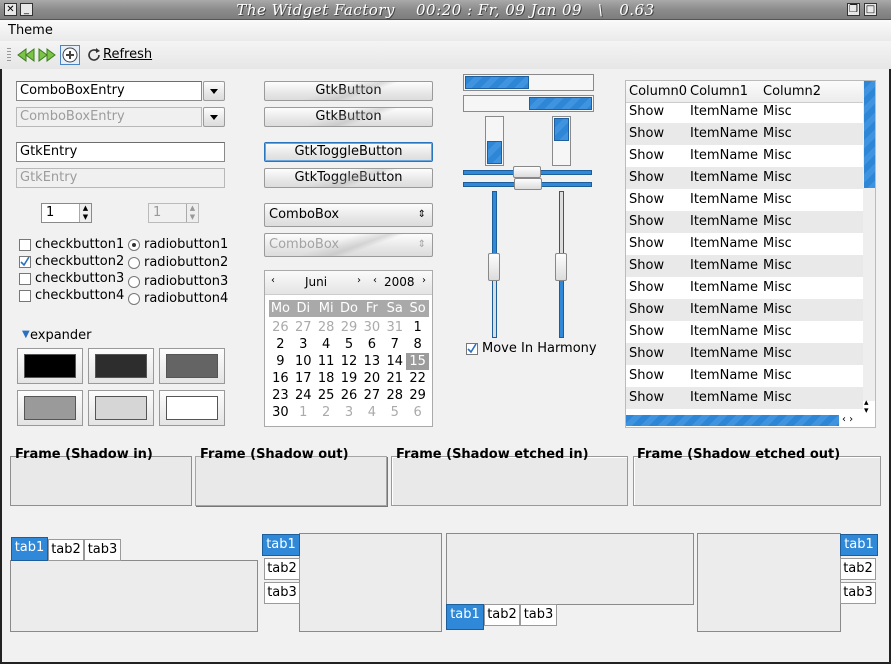 The height and width of the screenshot is (664, 891). What do you see at coordinates (29, 549) in the screenshot?
I see `notebook-top-tab1: tab1` at bounding box center [29, 549].